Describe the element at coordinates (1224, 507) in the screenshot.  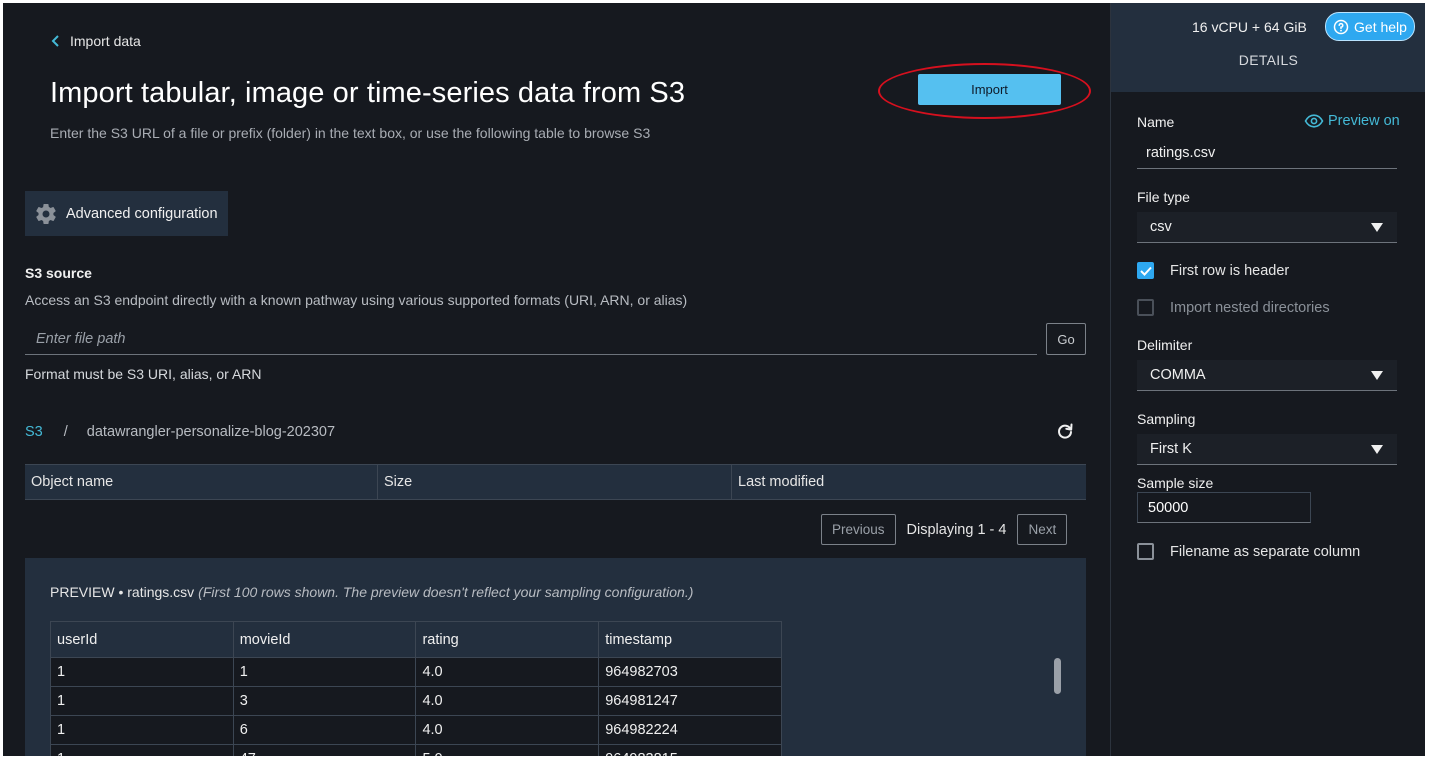
I see `sample-size-input` at that location.